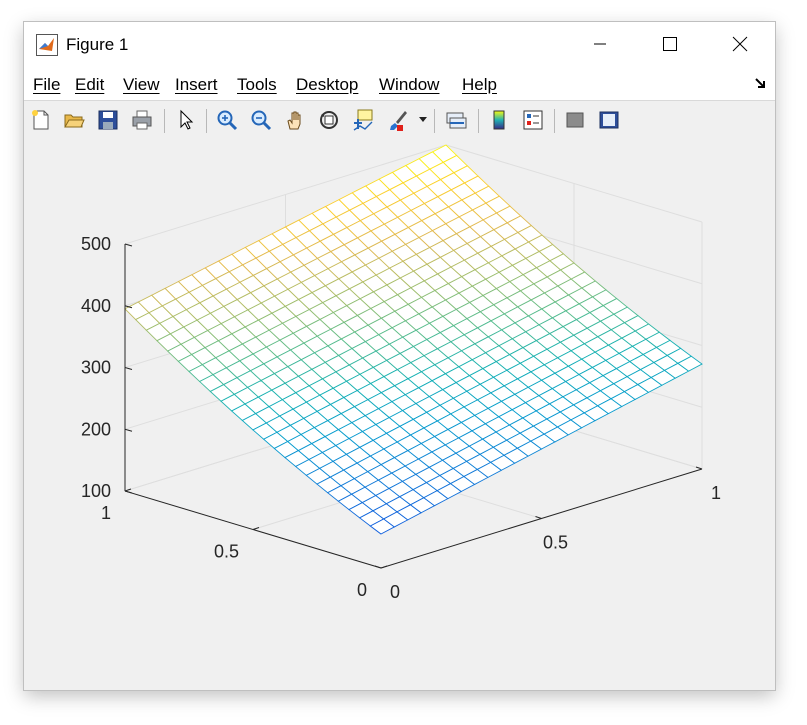  I want to click on rotate-3d-button, so click(329, 120).